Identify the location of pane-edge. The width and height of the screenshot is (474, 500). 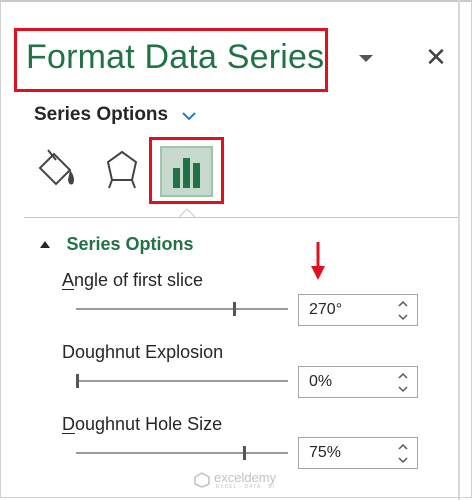
(459, 250).